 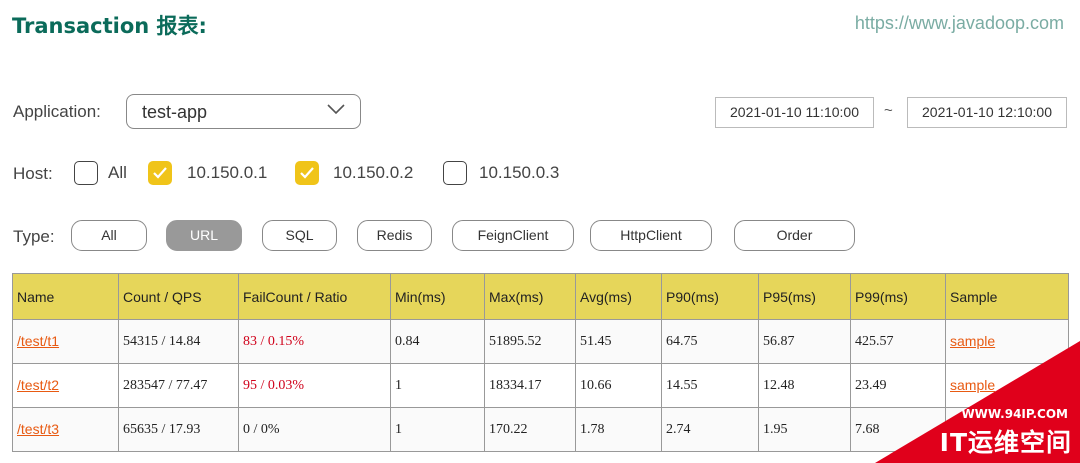 I want to click on application-label: Application:, so click(x=57, y=111).